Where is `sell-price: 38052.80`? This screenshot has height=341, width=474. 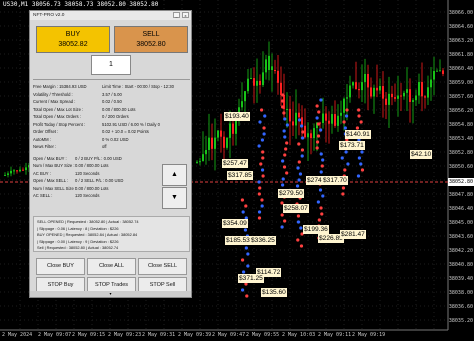 sell-price: 38052.80 is located at coordinates (151, 44).